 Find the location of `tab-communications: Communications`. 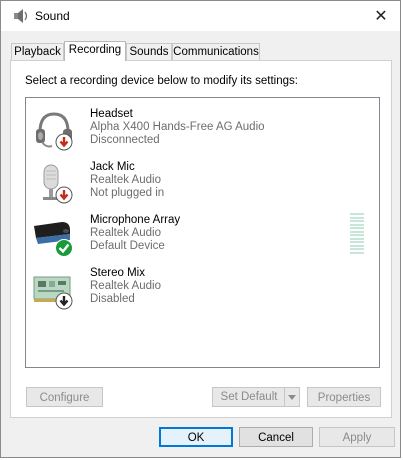

tab-communications: Communications is located at coordinates (216, 51).